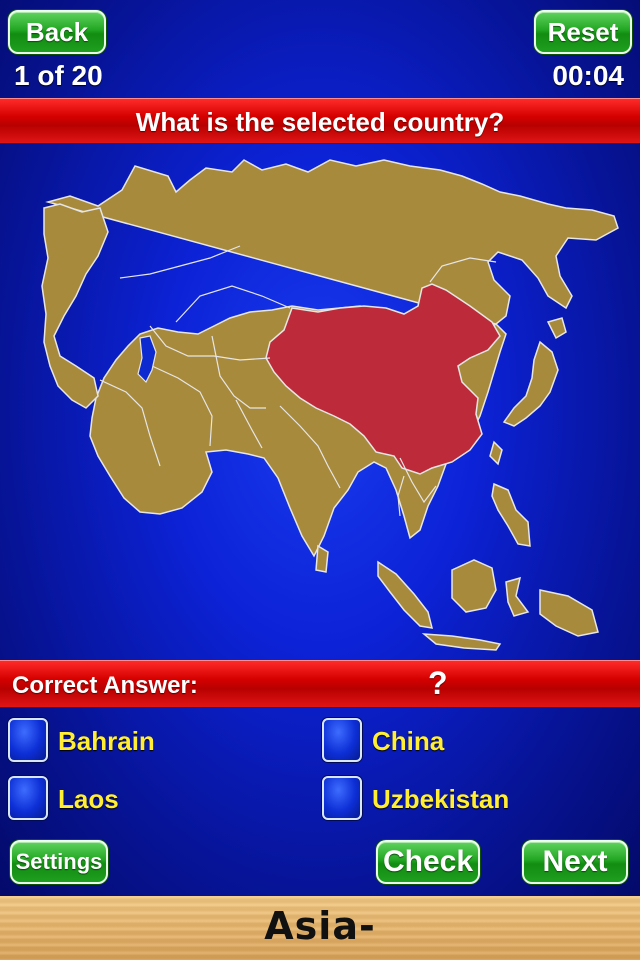 The image size is (640, 960). Describe the element at coordinates (438, 683) in the screenshot. I see `correct-answer-value: ?` at that location.